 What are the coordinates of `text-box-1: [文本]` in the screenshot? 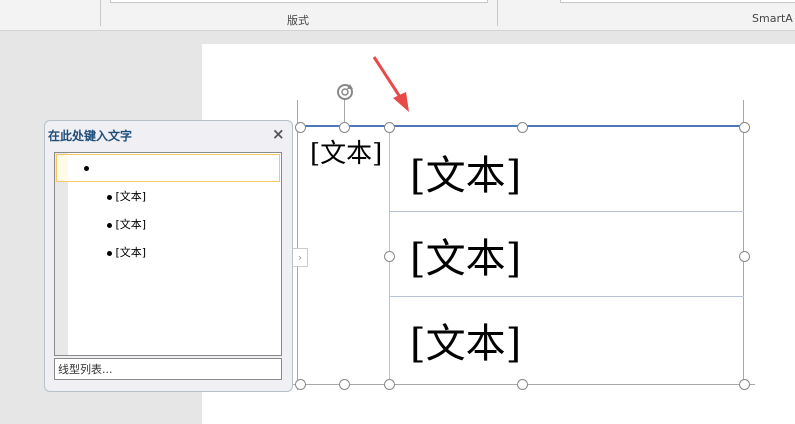 It's located at (567, 169).